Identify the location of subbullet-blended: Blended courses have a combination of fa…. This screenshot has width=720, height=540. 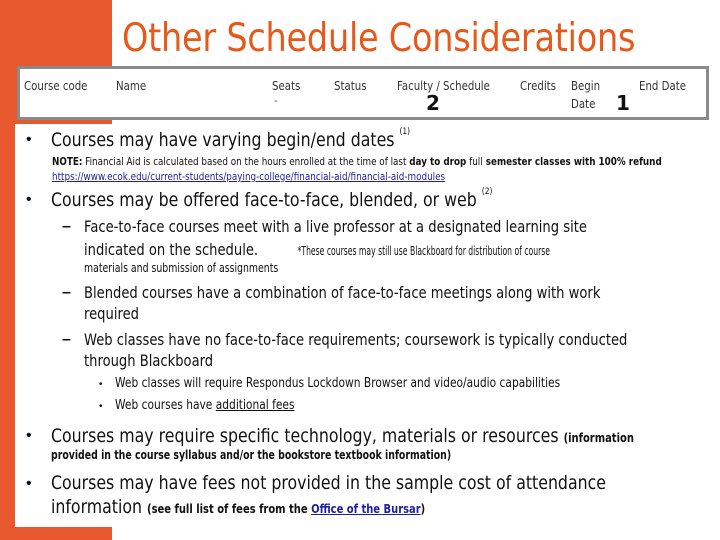
(342, 292).